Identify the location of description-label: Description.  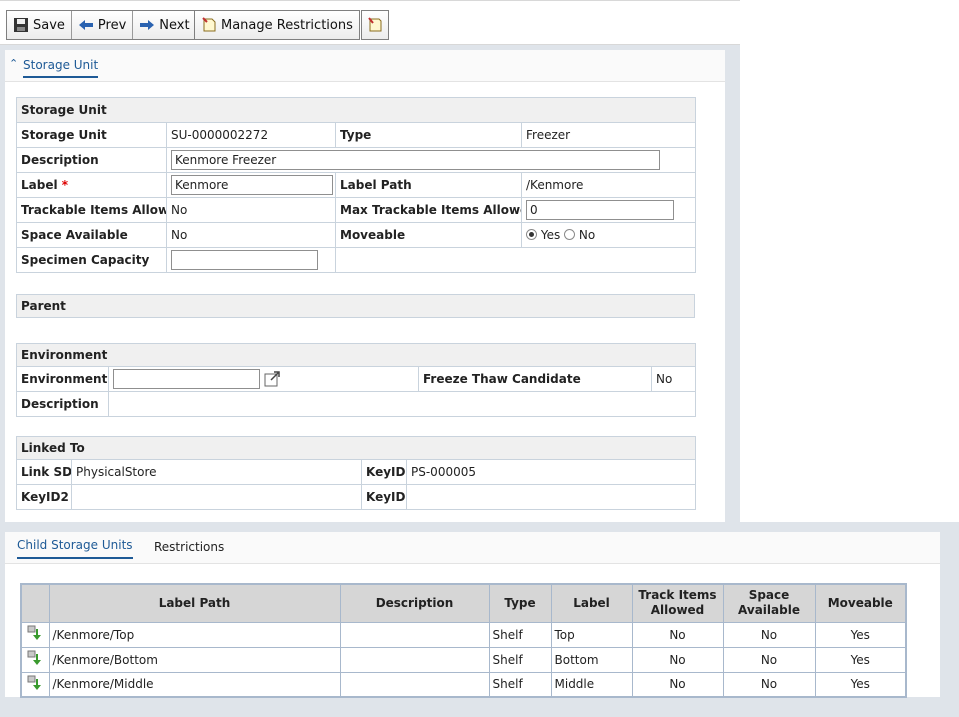
(91, 160).